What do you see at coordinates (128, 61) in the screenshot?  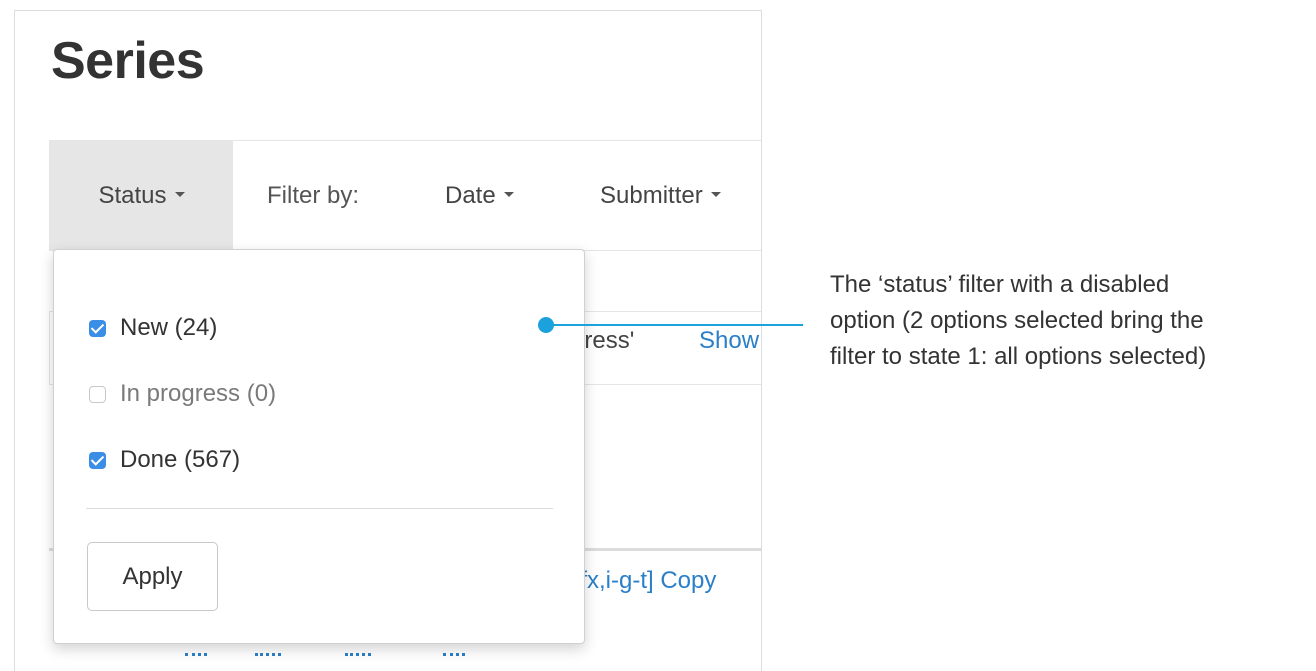 I see `page-title: Series` at bounding box center [128, 61].